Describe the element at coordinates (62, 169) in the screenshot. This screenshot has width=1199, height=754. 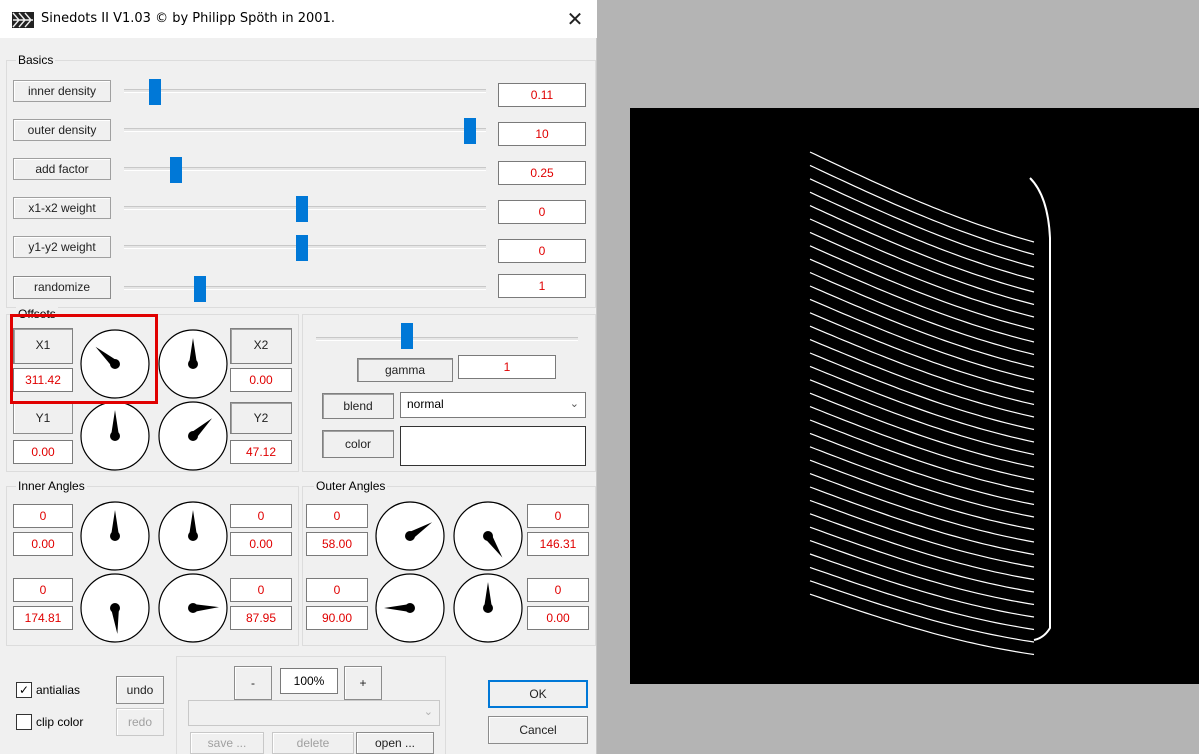
I see `add-factor-label: add factor` at that location.